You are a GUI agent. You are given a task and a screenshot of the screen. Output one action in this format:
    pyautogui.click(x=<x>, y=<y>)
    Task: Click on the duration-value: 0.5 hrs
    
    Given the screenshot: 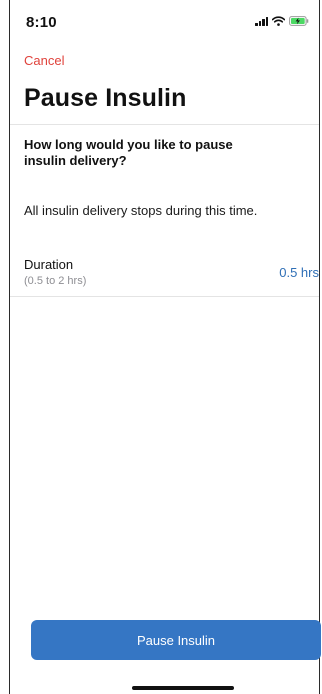 What is the action you would take?
    pyautogui.click(x=299, y=272)
    